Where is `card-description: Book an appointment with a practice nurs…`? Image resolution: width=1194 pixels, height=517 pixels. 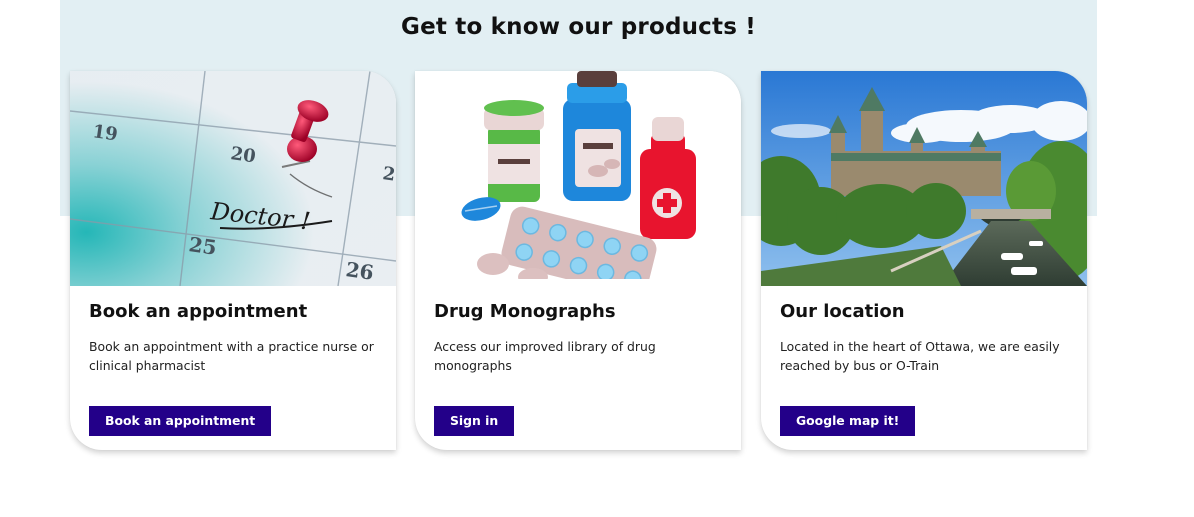
card-description: Book an appointment with a practice nurs… is located at coordinates (231, 355).